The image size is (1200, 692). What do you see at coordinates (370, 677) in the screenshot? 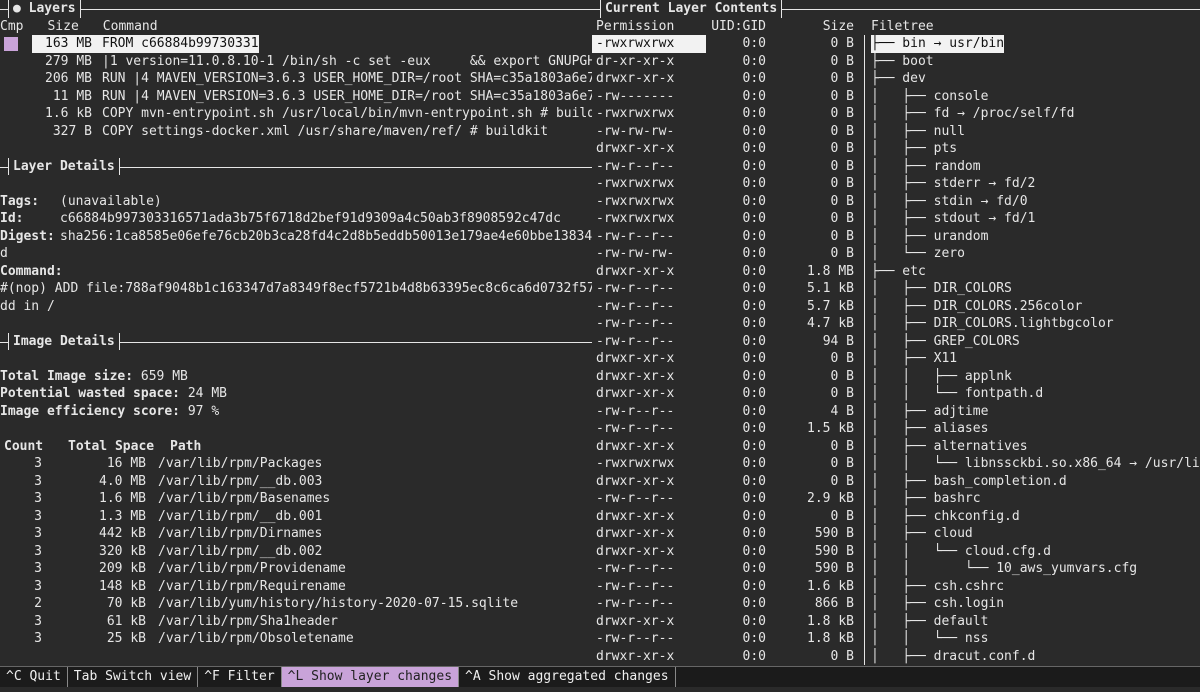
I see `show-layer-changes-shortcut: ^L Show layer changes` at bounding box center [370, 677].